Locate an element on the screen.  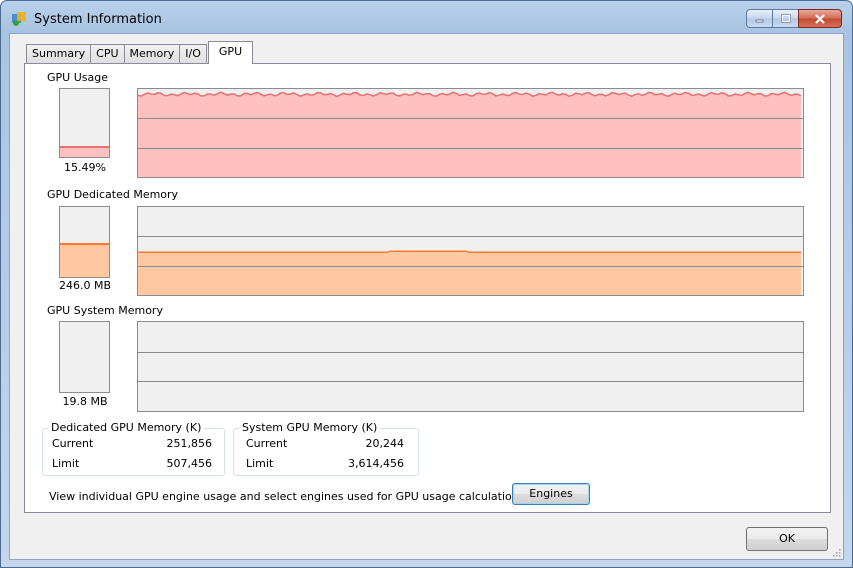
dedicated-current-value: 251,856 is located at coordinates (189, 443).